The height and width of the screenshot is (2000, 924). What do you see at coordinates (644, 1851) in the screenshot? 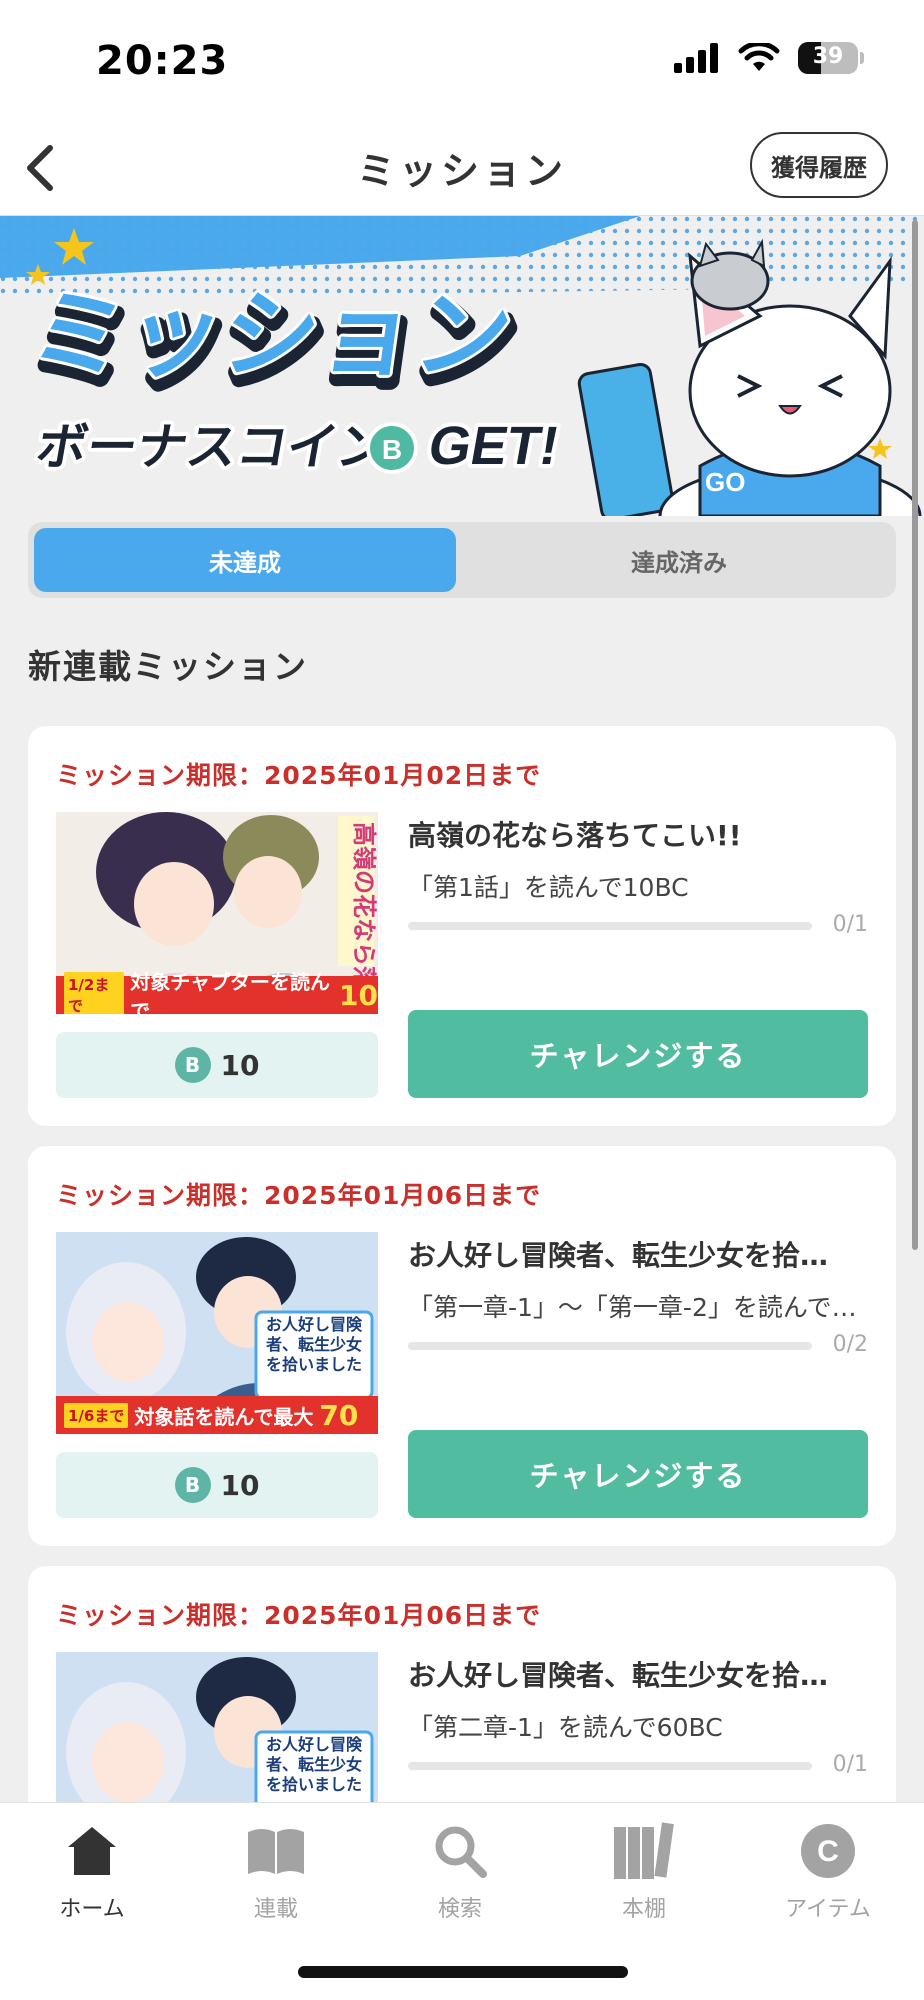
I see `bookshelf-icon` at bounding box center [644, 1851].